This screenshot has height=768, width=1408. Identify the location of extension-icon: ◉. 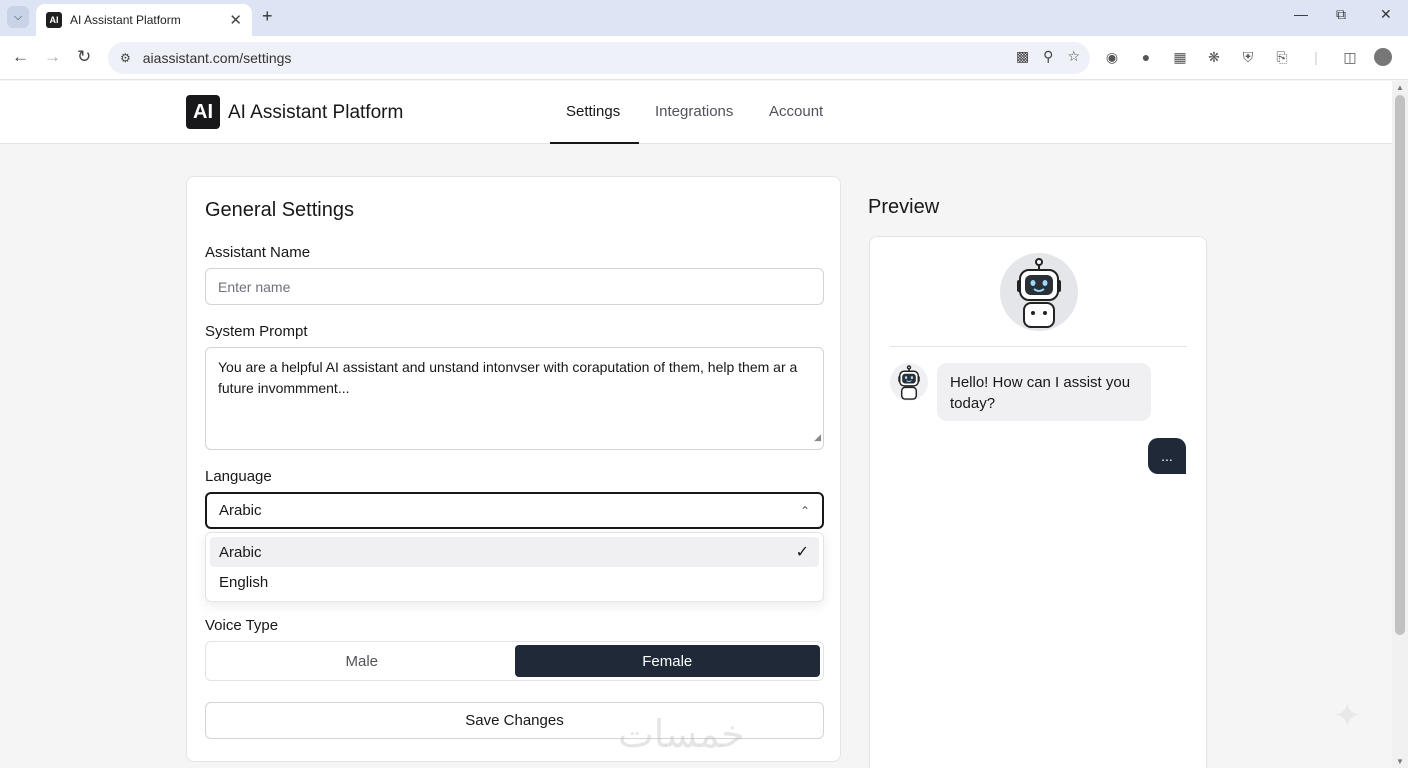
(1112, 57).